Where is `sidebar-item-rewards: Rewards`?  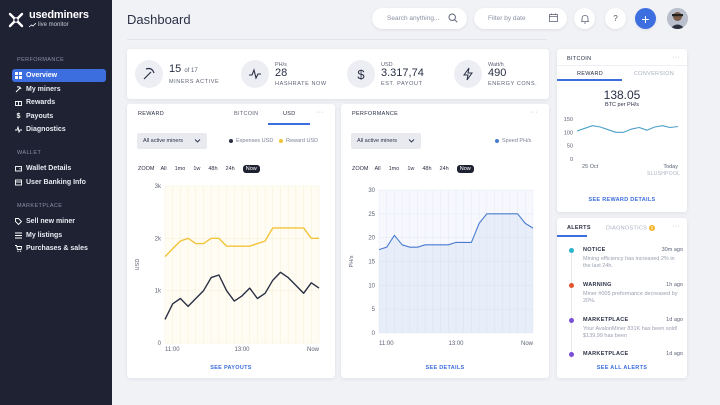 sidebar-item-rewards: Rewards is located at coordinates (59, 102).